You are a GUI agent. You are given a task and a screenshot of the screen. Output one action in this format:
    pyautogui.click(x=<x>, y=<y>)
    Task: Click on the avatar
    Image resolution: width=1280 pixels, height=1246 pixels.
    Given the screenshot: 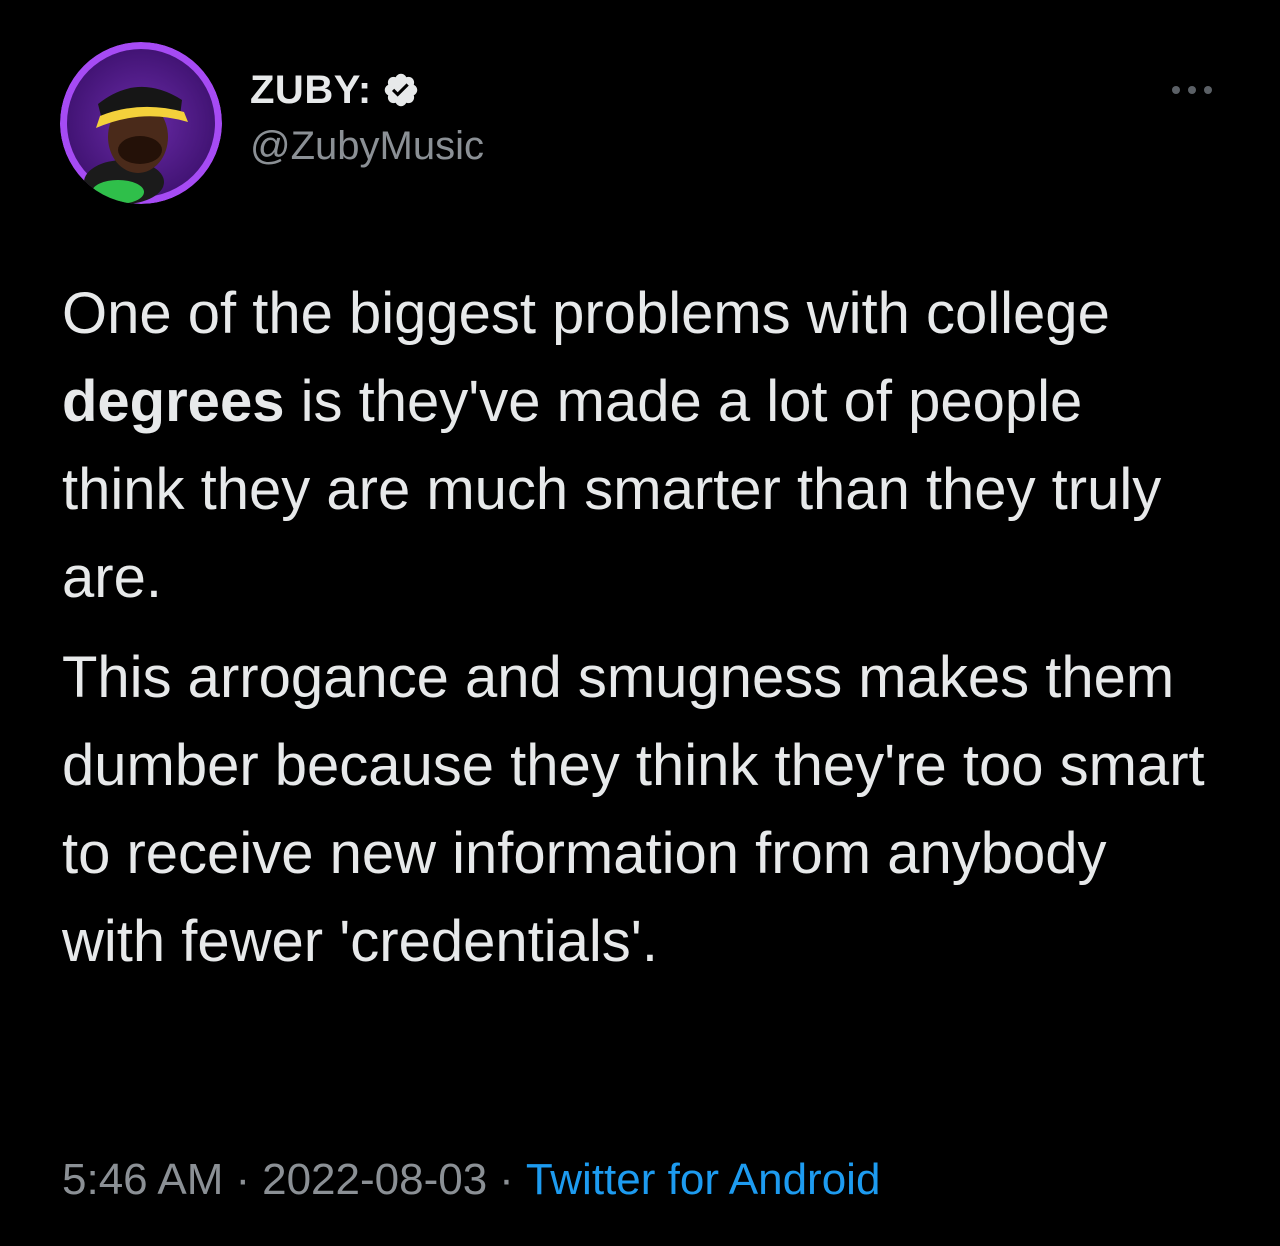 What is the action you would take?
    pyautogui.click(x=141, y=123)
    